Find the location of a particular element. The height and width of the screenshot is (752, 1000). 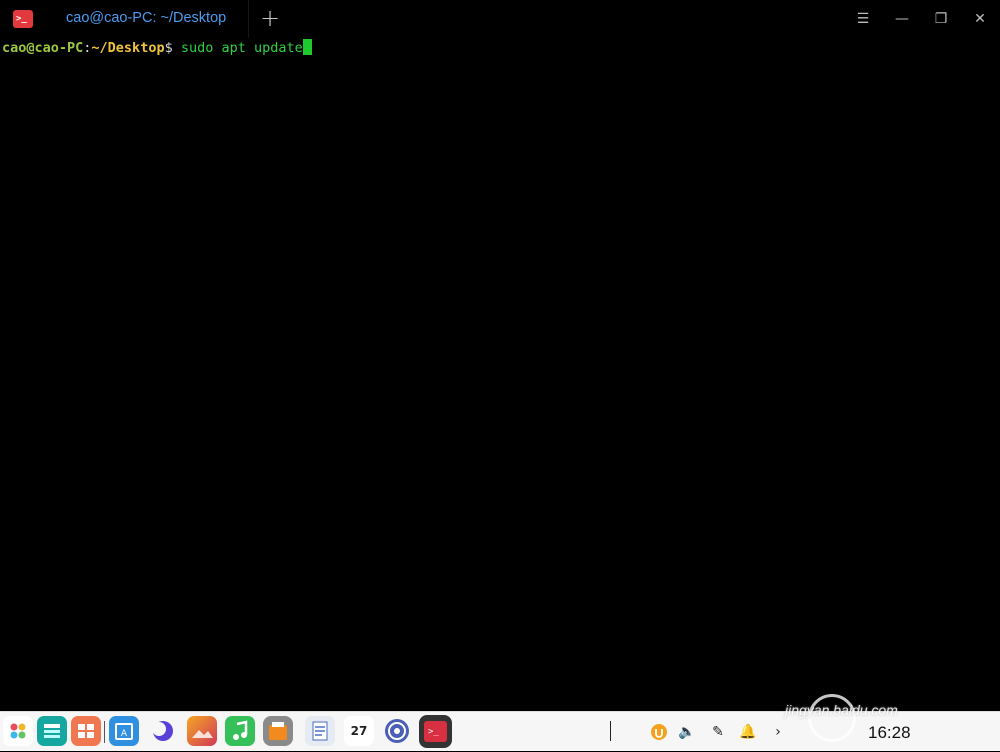

prompt-path: ~/Desktop is located at coordinates (128, 48).